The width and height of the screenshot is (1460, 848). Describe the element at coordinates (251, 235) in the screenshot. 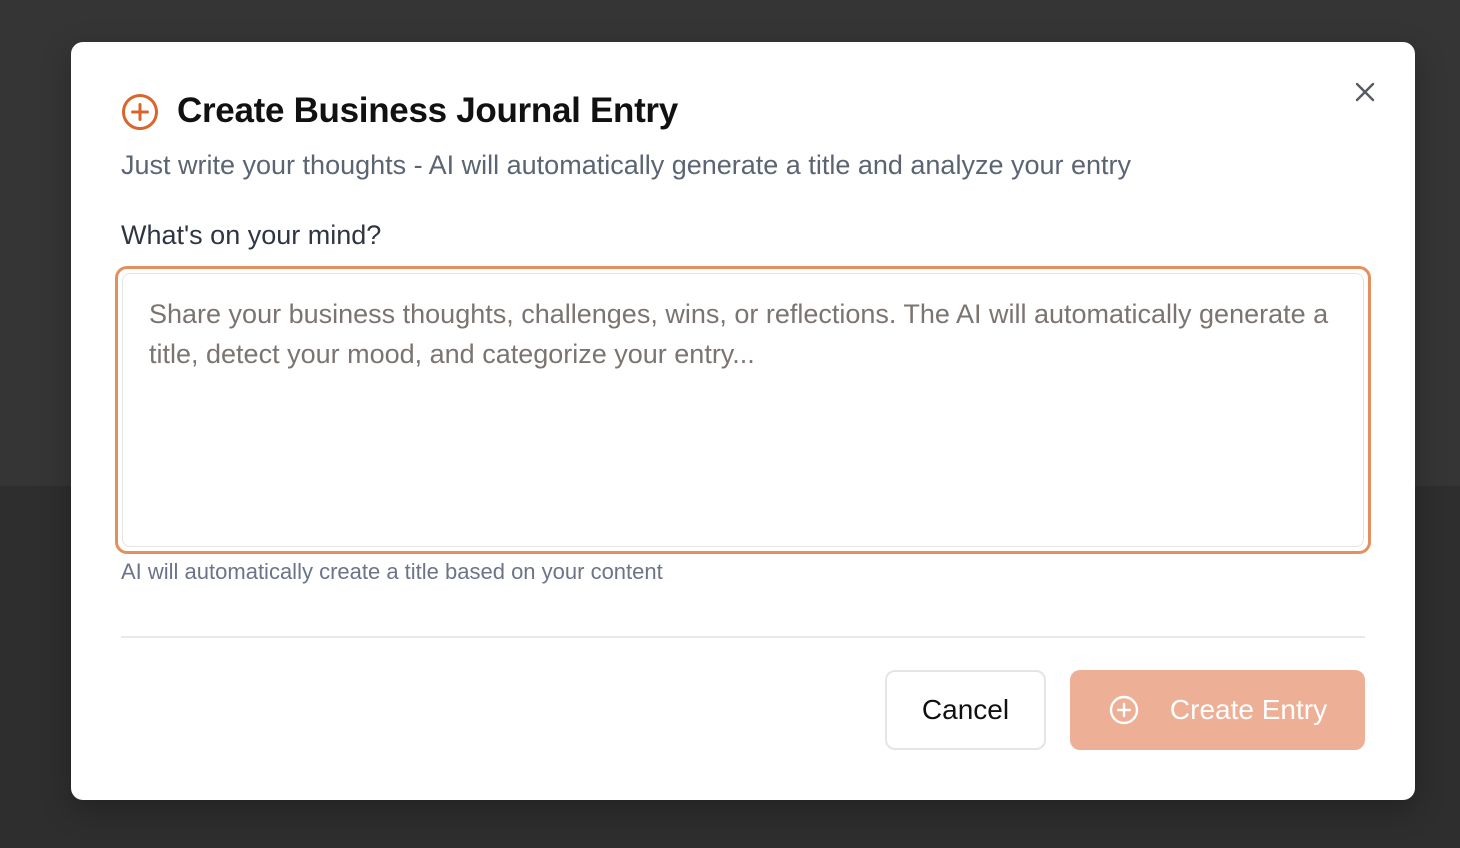

I see `entry-field-label: What's on your mind?` at that location.